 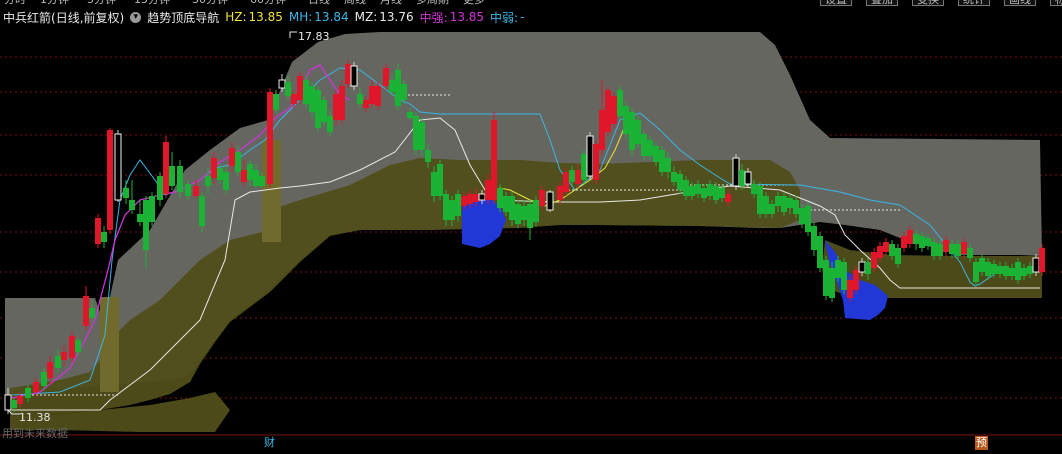 What do you see at coordinates (1056, 3) in the screenshot?
I see `toolbar-button: 标记` at bounding box center [1056, 3].